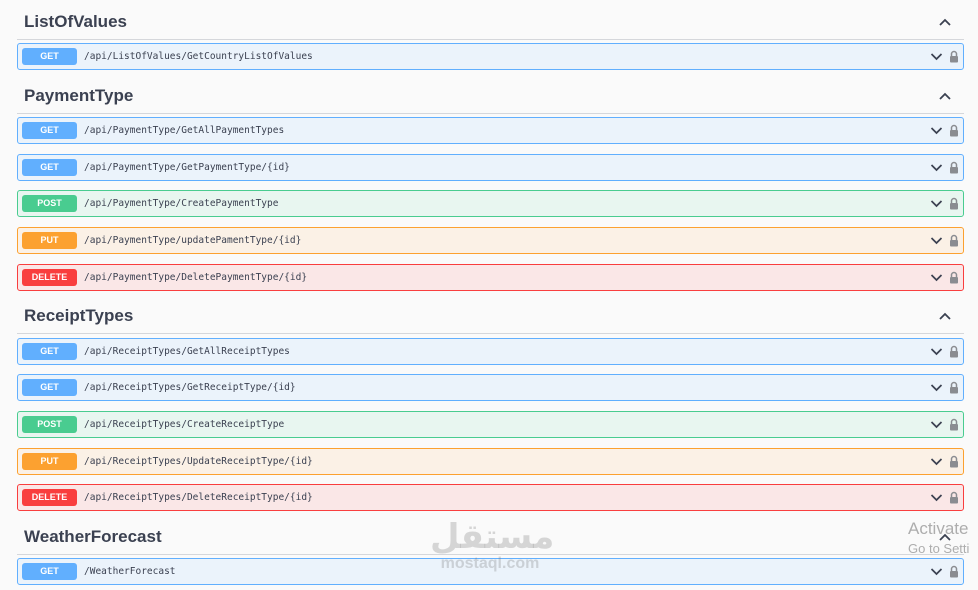  What do you see at coordinates (75, 21) in the screenshot?
I see `section-title: ListOfValues` at bounding box center [75, 21].